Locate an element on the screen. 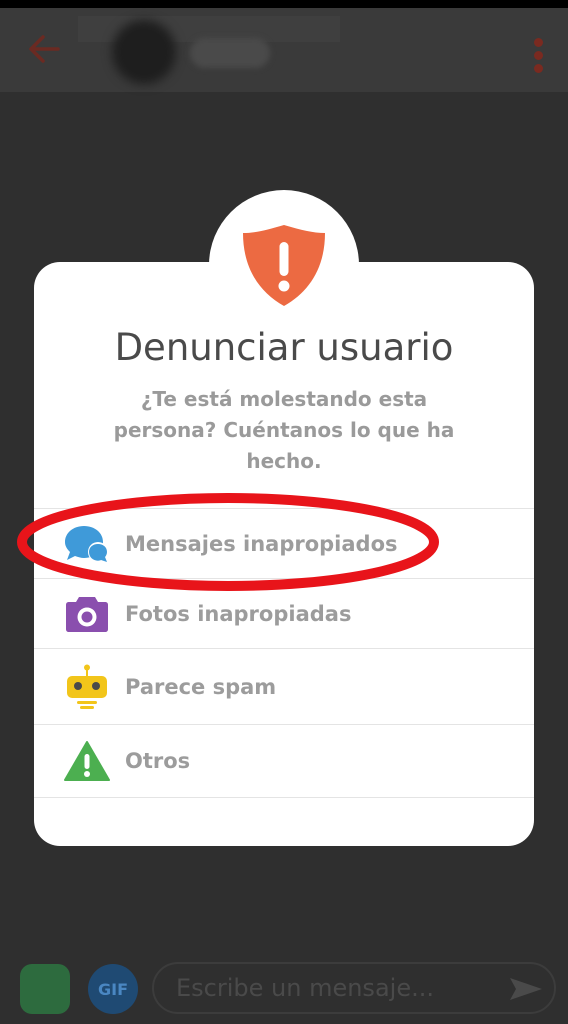  more-options-icon is located at coordinates (538, 58).